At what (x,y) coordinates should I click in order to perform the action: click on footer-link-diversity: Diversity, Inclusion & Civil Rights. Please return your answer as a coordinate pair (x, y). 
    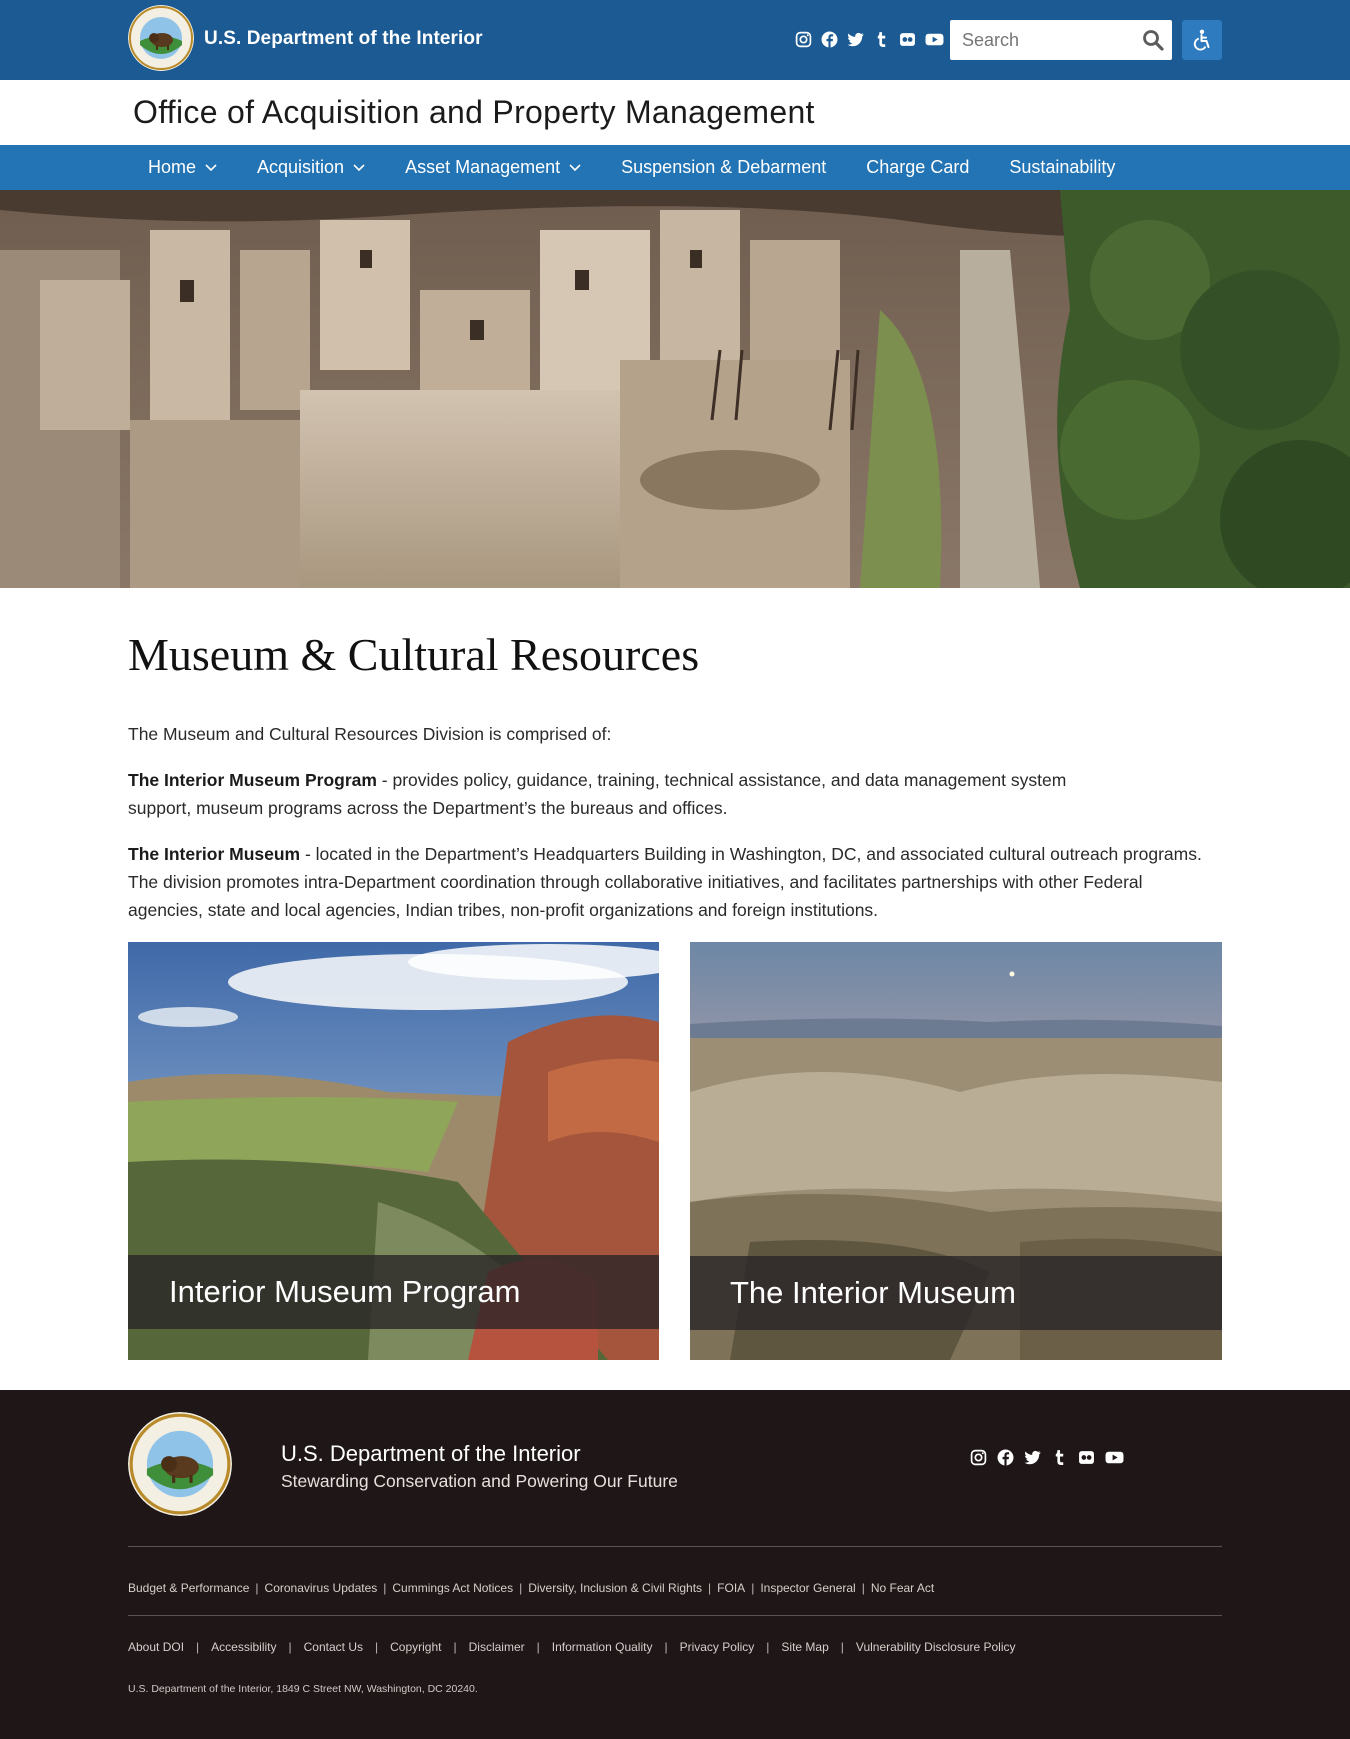
    Looking at the image, I should click on (615, 1588).